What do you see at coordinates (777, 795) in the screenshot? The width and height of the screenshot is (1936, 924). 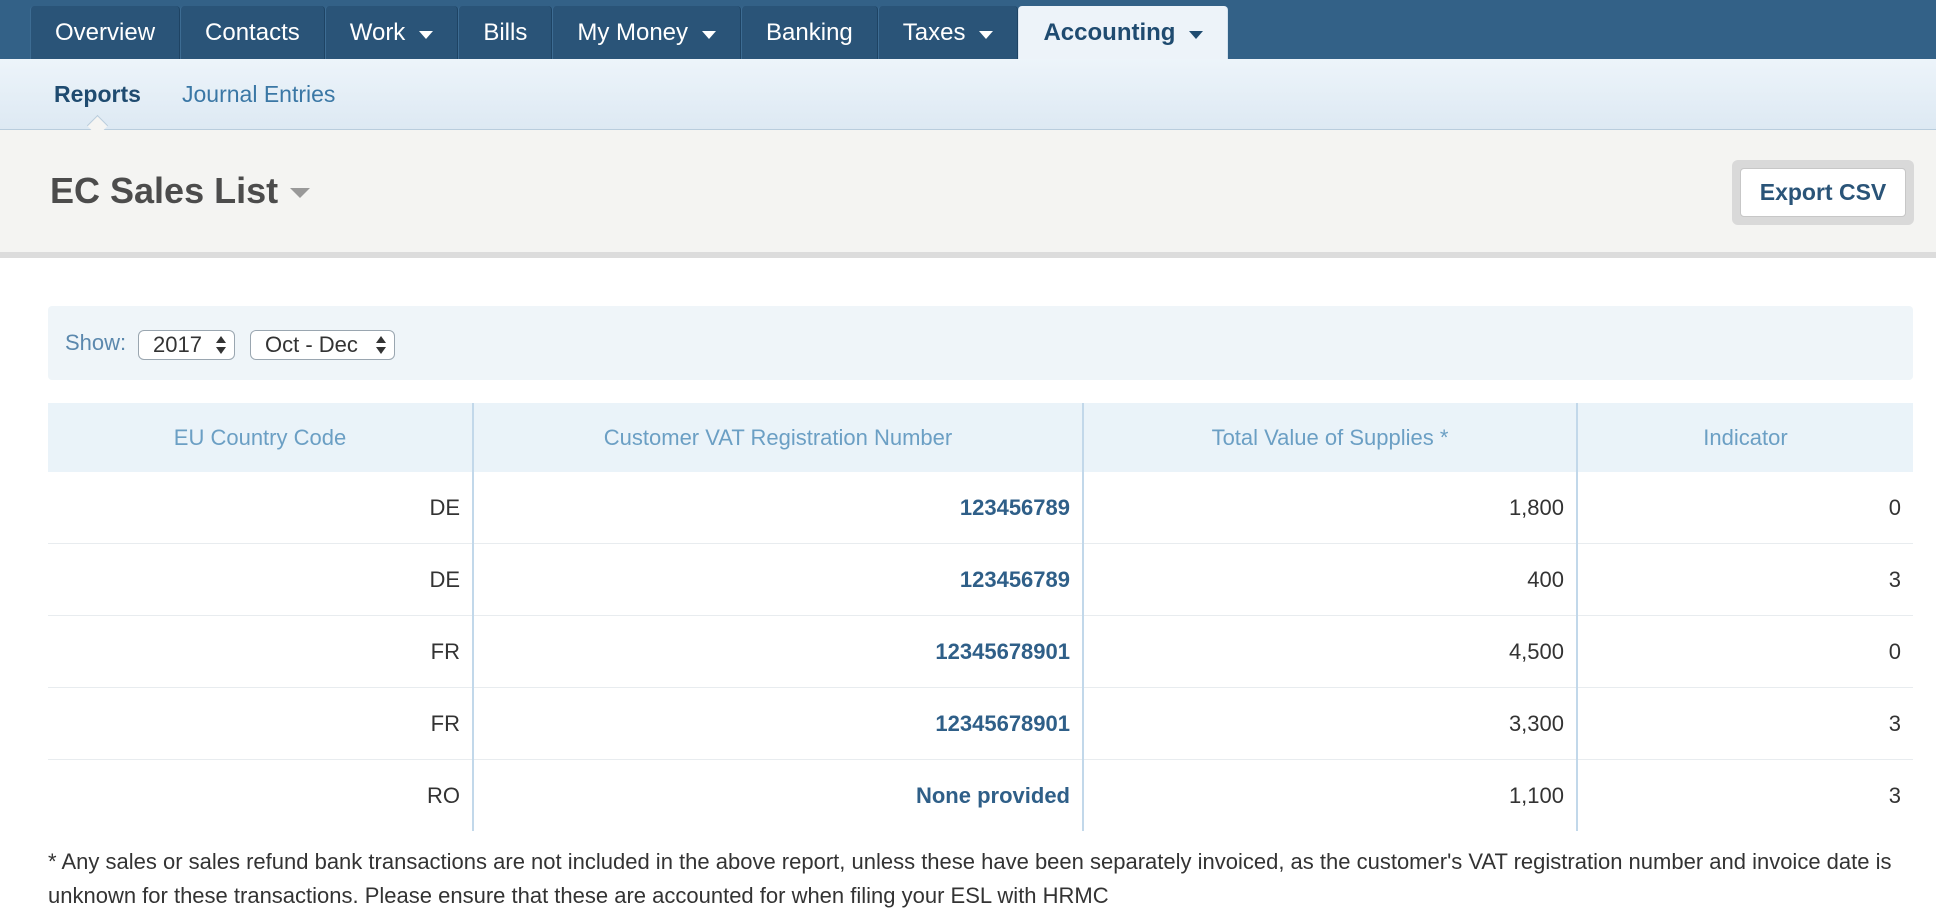 I see `vat-number-link: None provided` at bounding box center [777, 795].